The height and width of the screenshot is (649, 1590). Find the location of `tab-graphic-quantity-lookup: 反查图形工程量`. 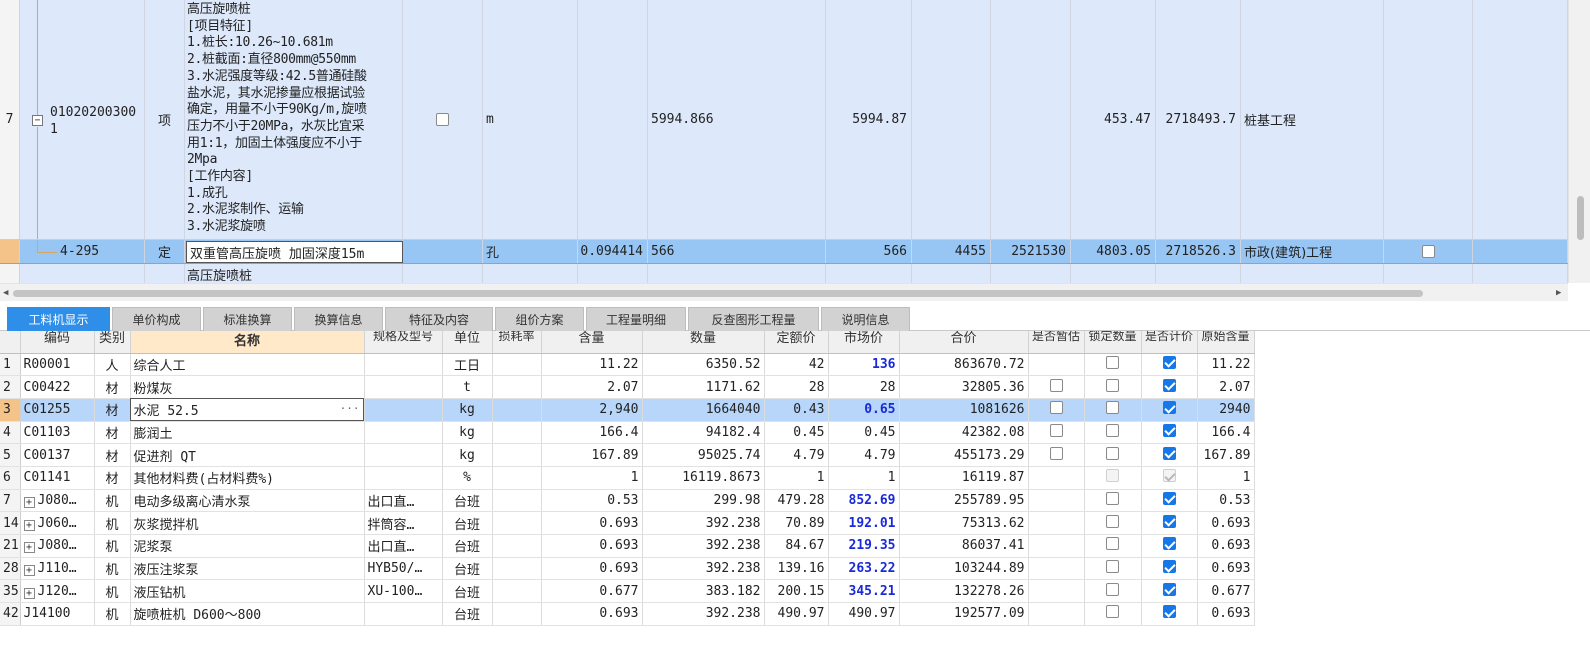

tab-graphic-quantity-lookup: 反查图形工程量 is located at coordinates (753, 319).